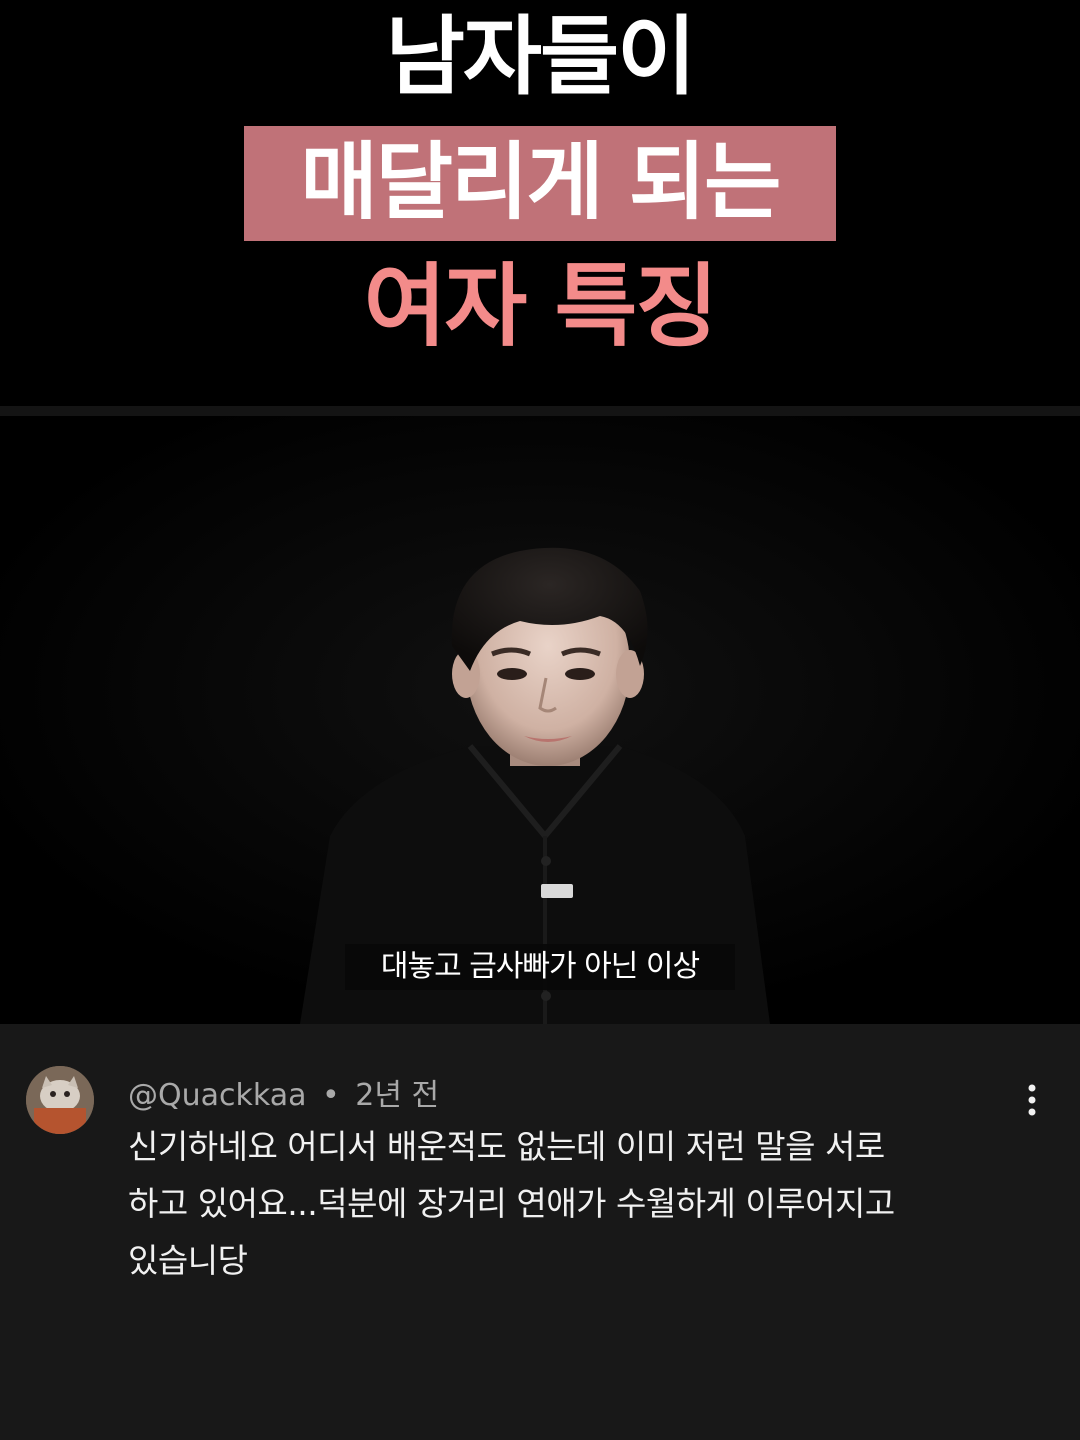 This screenshot has width=1080, height=1440. I want to click on title-line-2: 매달리게 되는, so click(541, 182).